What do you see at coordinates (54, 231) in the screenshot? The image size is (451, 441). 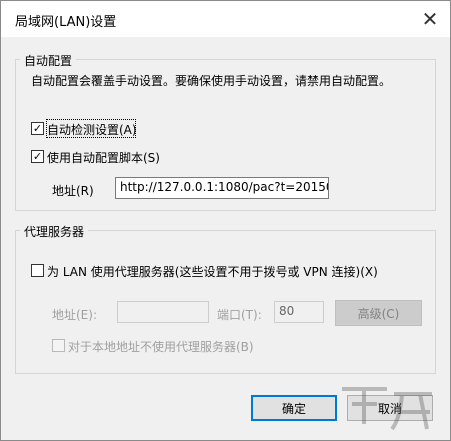 I see `proxy-server-group-label: 代理服务器` at bounding box center [54, 231].